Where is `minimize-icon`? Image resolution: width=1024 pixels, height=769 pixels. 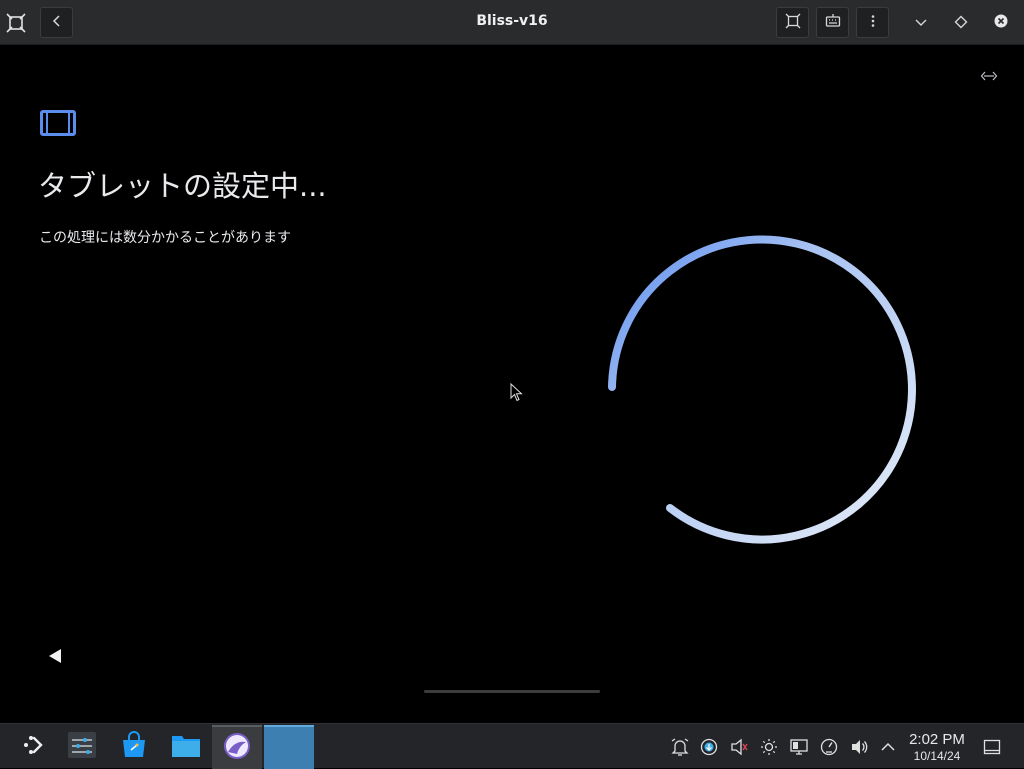
minimize-icon is located at coordinates (921, 23).